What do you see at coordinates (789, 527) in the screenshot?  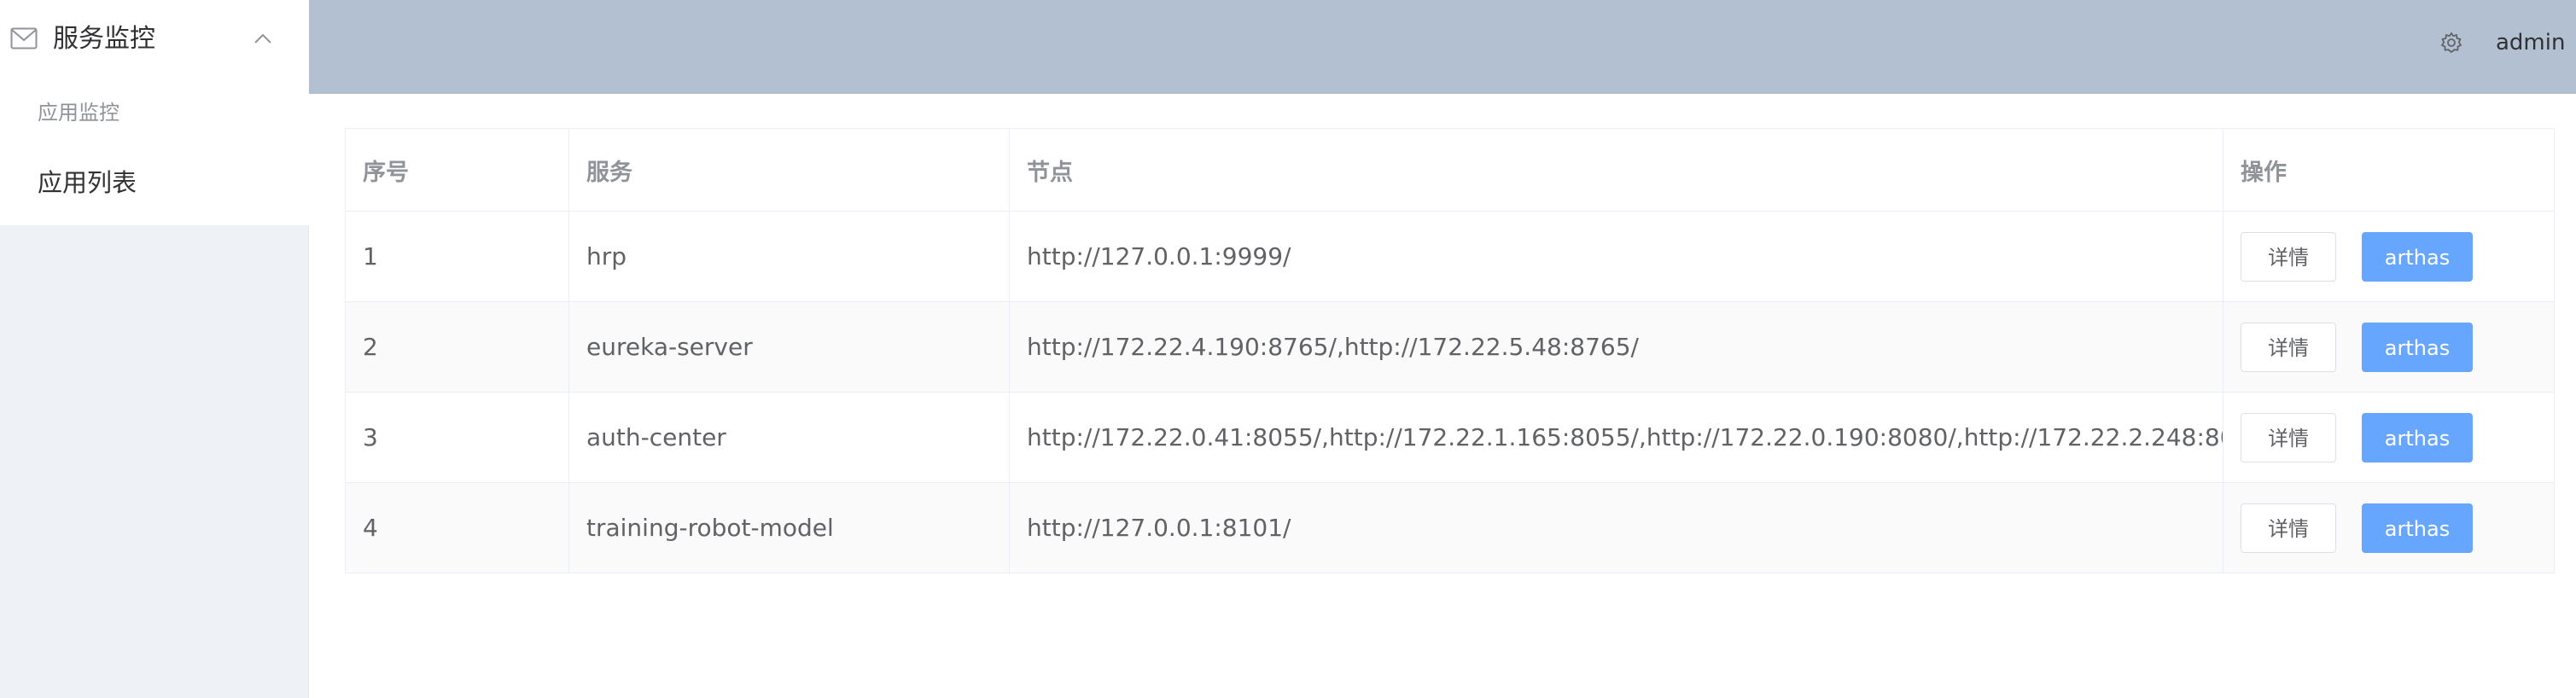 I see `cell-service: training-robot-model` at bounding box center [789, 527].